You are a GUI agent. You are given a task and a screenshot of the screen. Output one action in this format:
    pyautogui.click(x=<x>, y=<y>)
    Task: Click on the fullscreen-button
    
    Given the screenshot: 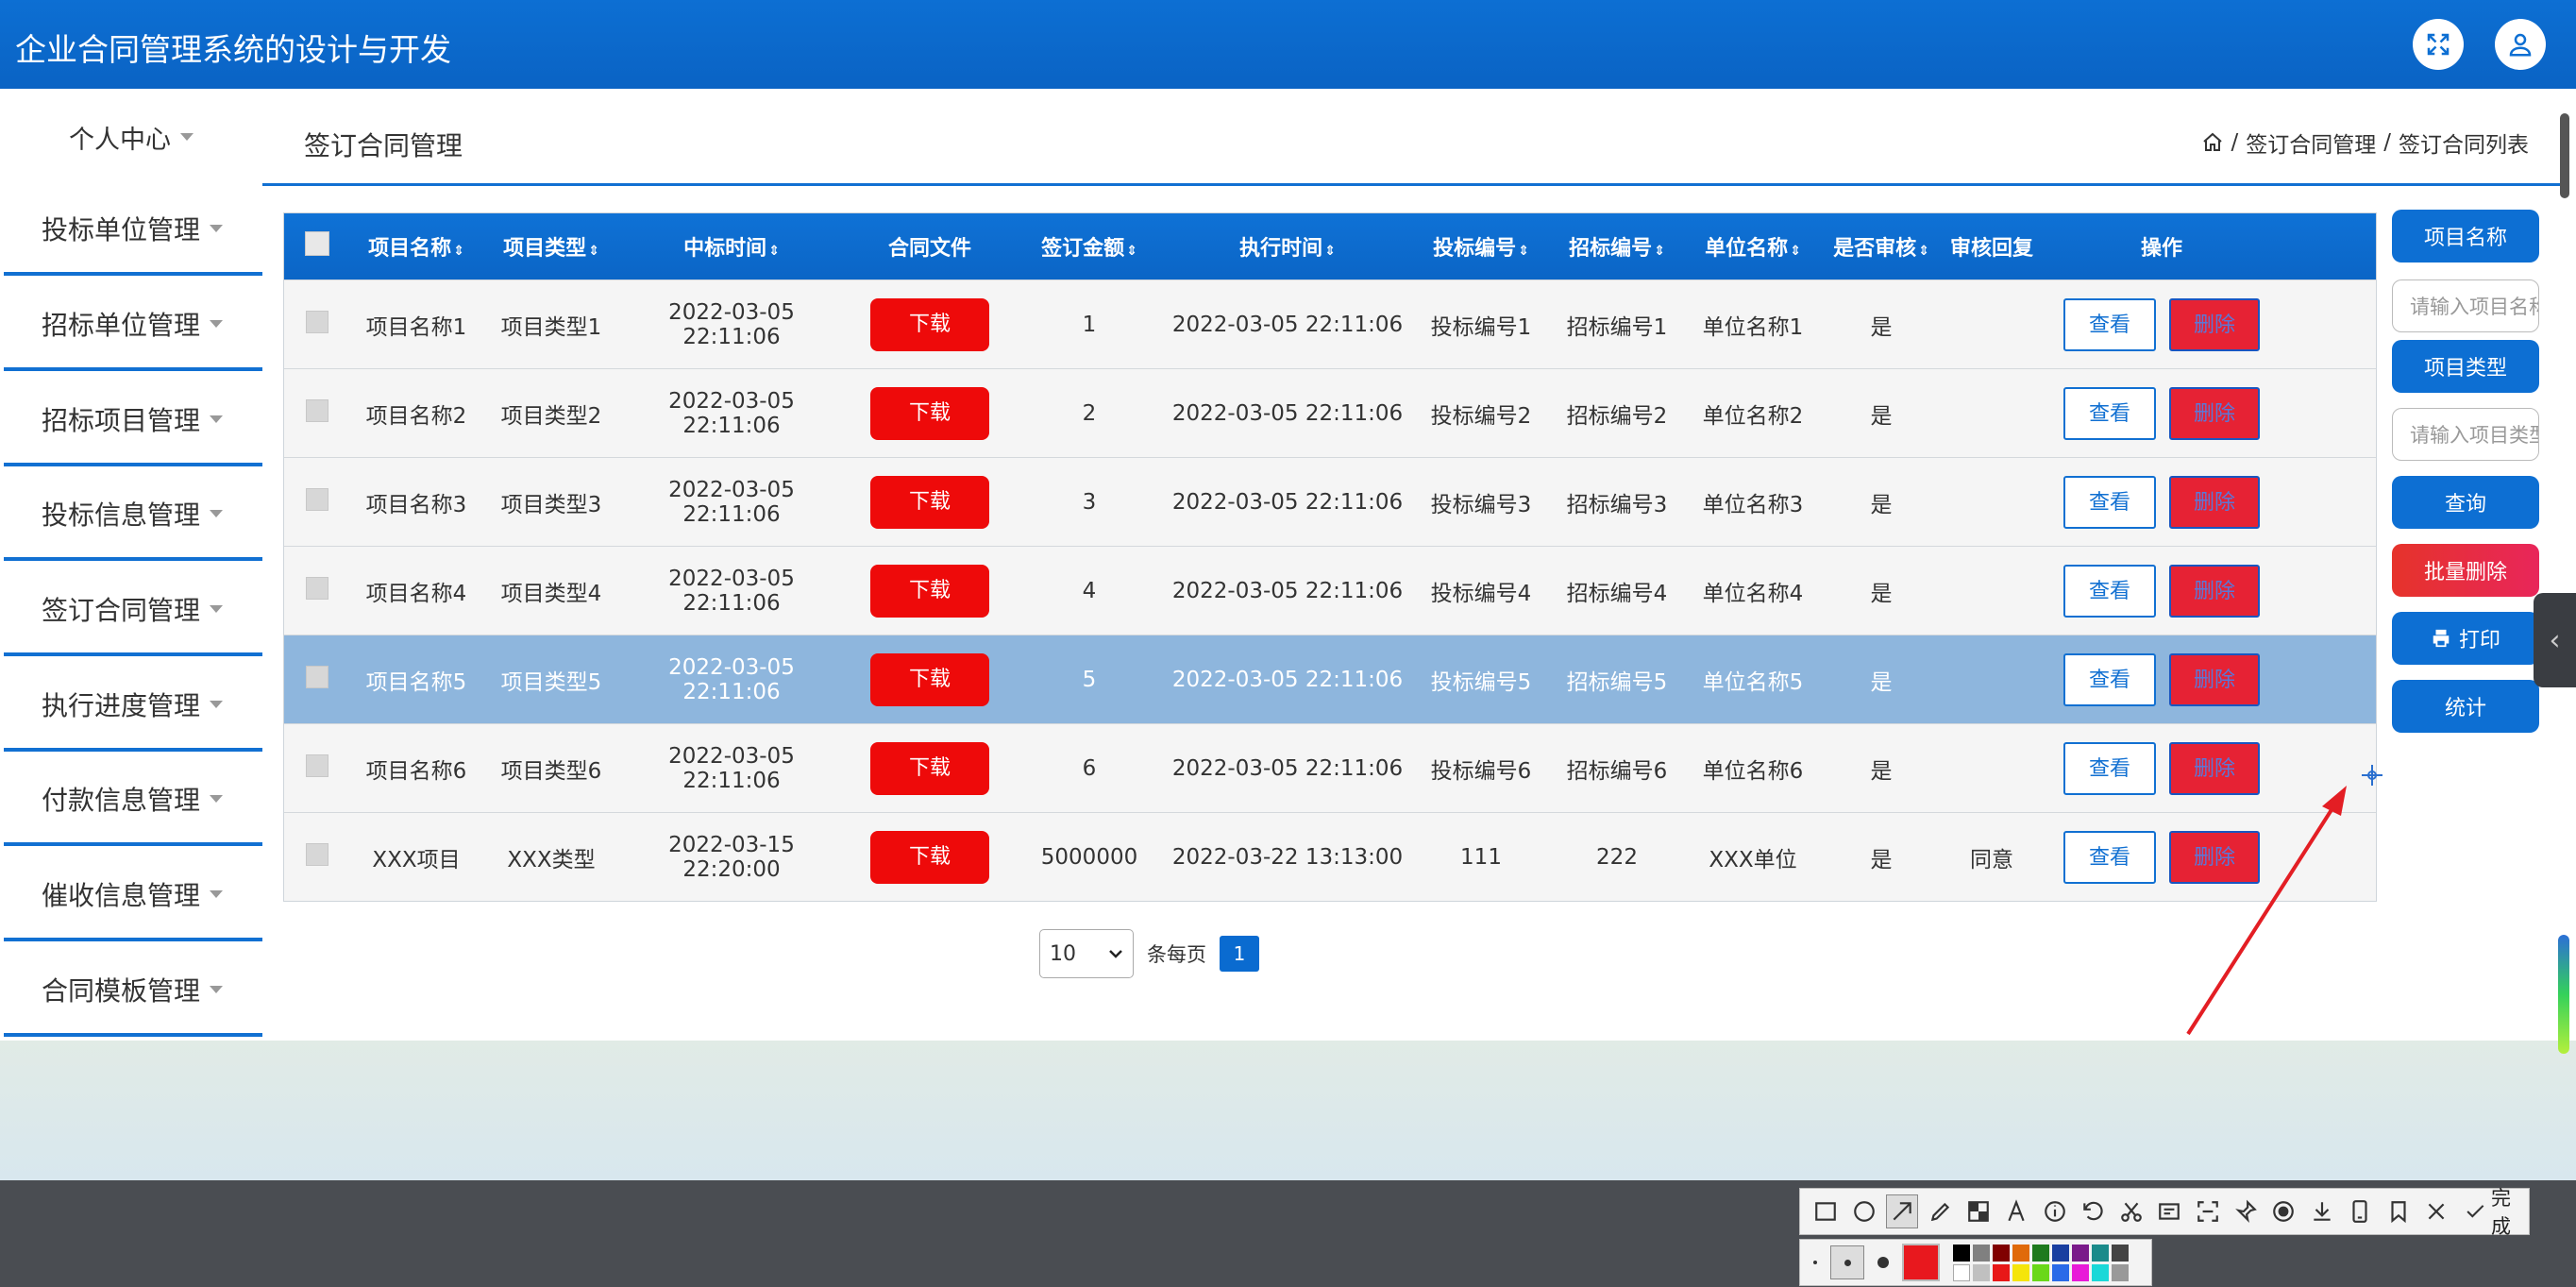 What is the action you would take?
    pyautogui.click(x=2439, y=44)
    